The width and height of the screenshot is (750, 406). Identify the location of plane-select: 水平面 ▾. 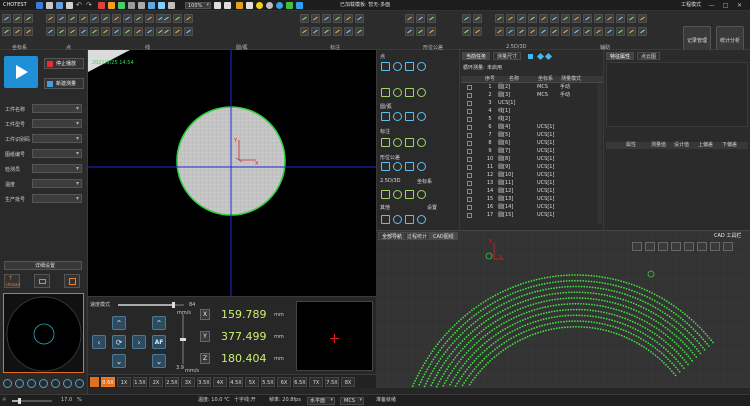
(321, 401).